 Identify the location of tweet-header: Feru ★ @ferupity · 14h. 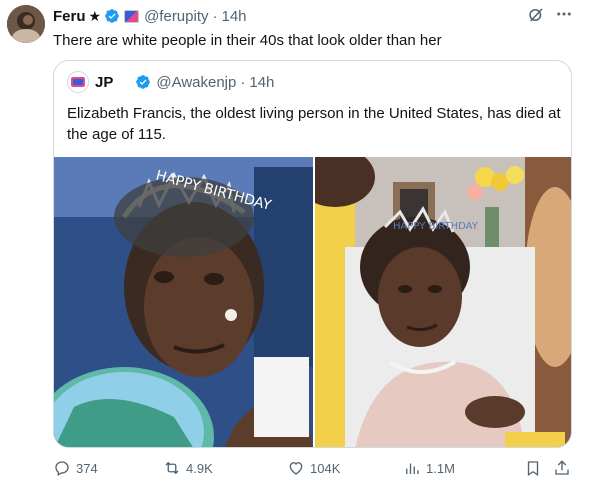
(150, 16).